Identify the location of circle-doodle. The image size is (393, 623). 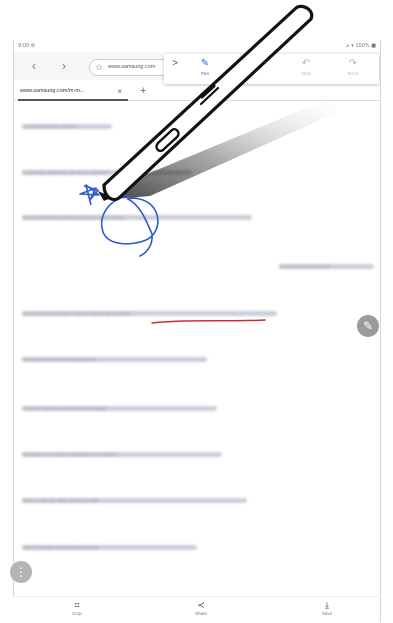
(129, 226).